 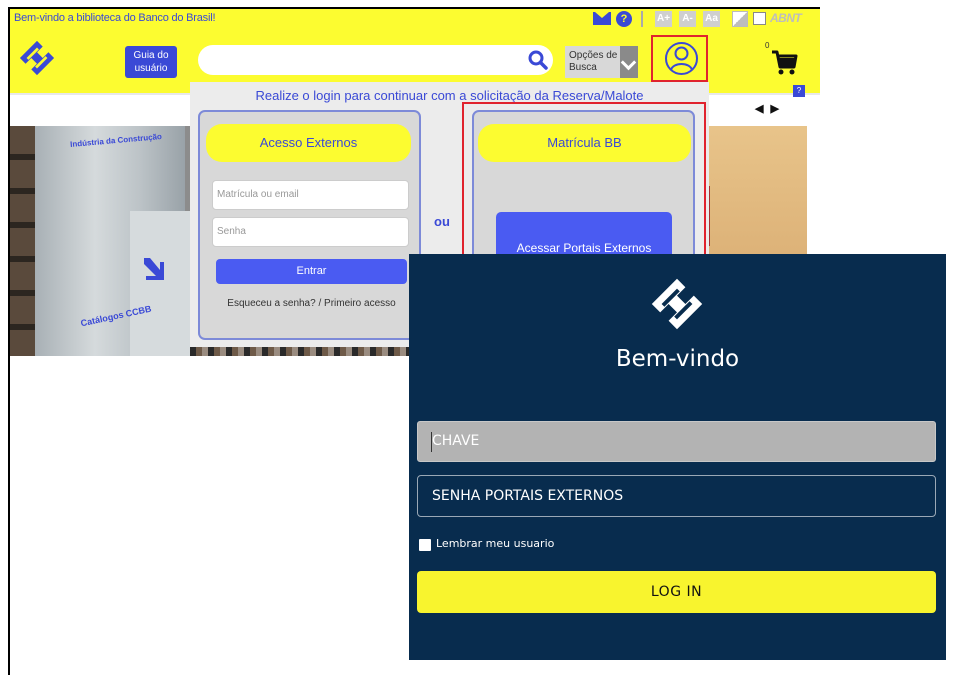 What do you see at coordinates (425, 545) in the screenshot?
I see `remember-user-checkbox` at bounding box center [425, 545].